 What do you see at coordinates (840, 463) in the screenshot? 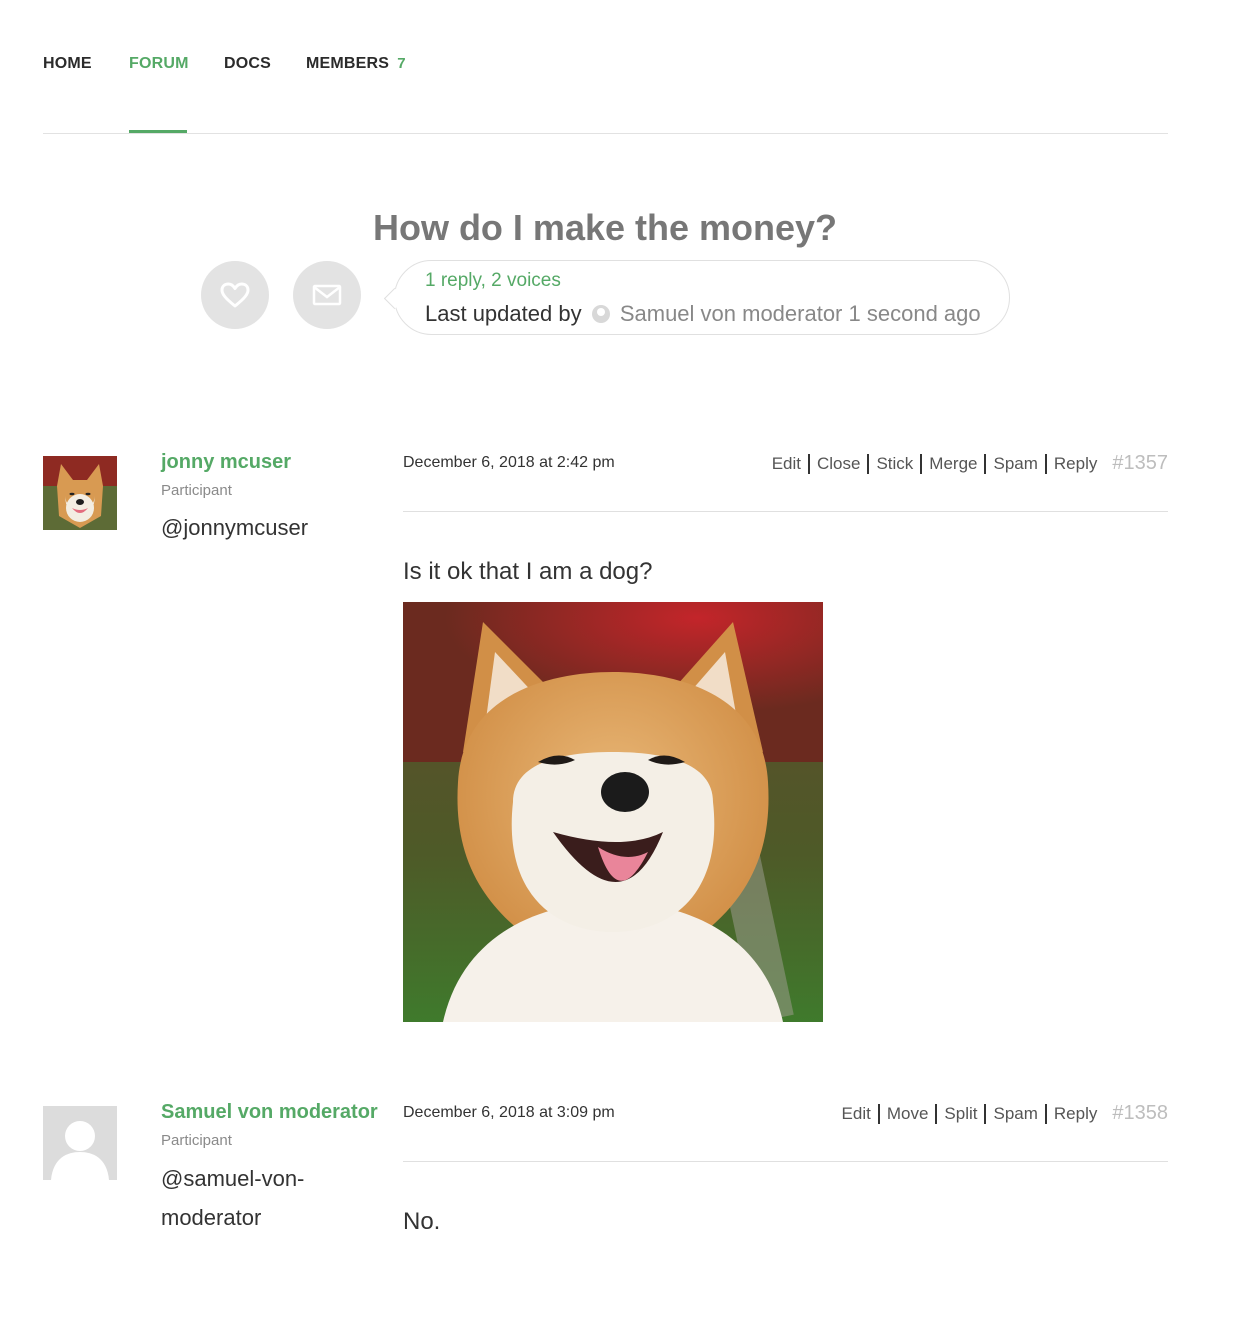
I see `close-link: Close` at bounding box center [840, 463].